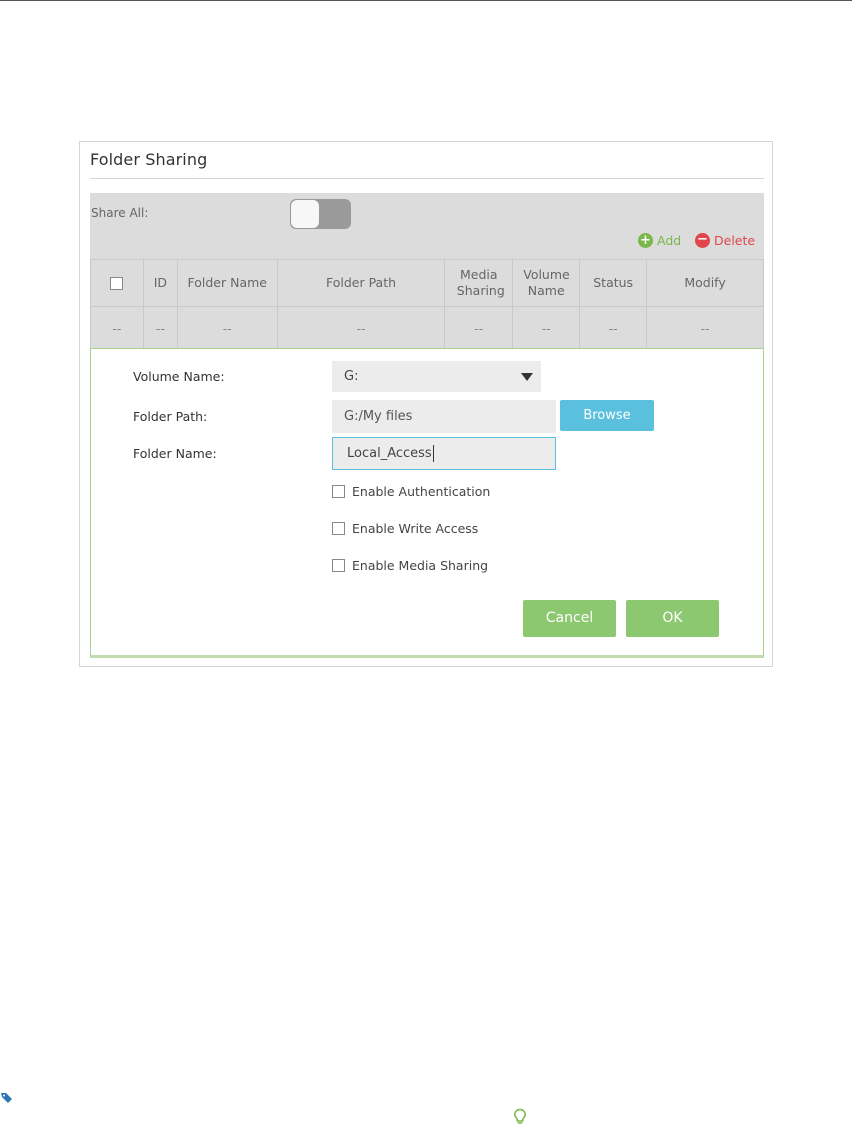 This screenshot has height=1129, width=852. What do you see at coordinates (338, 528) in the screenshot?
I see `enable-write-access-checkbox` at bounding box center [338, 528].